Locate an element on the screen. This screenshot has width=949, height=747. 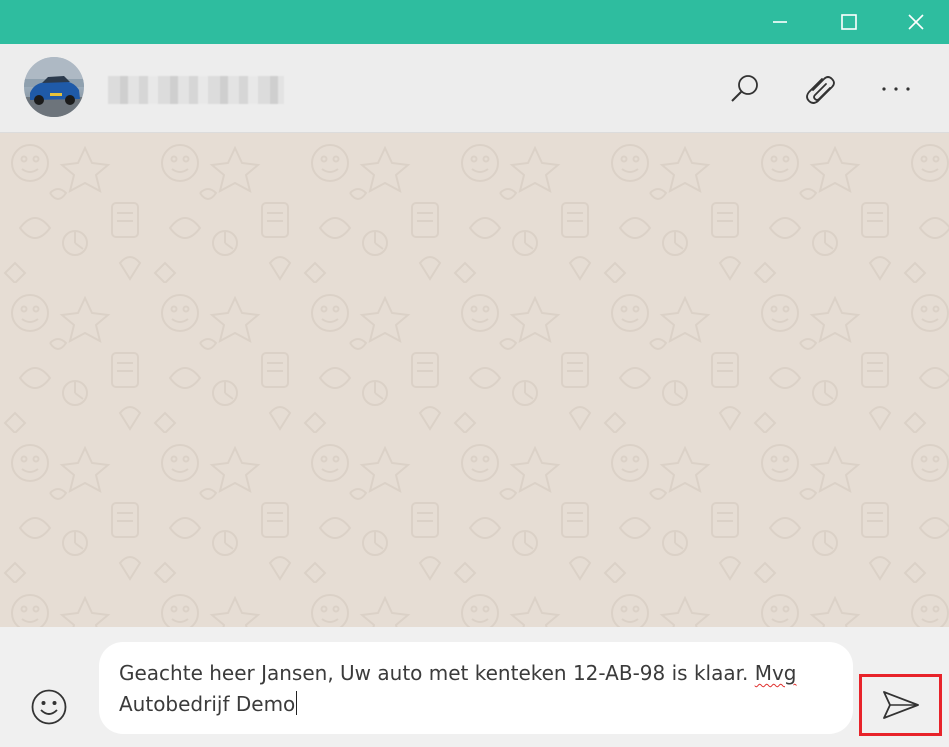
close-button is located at coordinates (916, 22).